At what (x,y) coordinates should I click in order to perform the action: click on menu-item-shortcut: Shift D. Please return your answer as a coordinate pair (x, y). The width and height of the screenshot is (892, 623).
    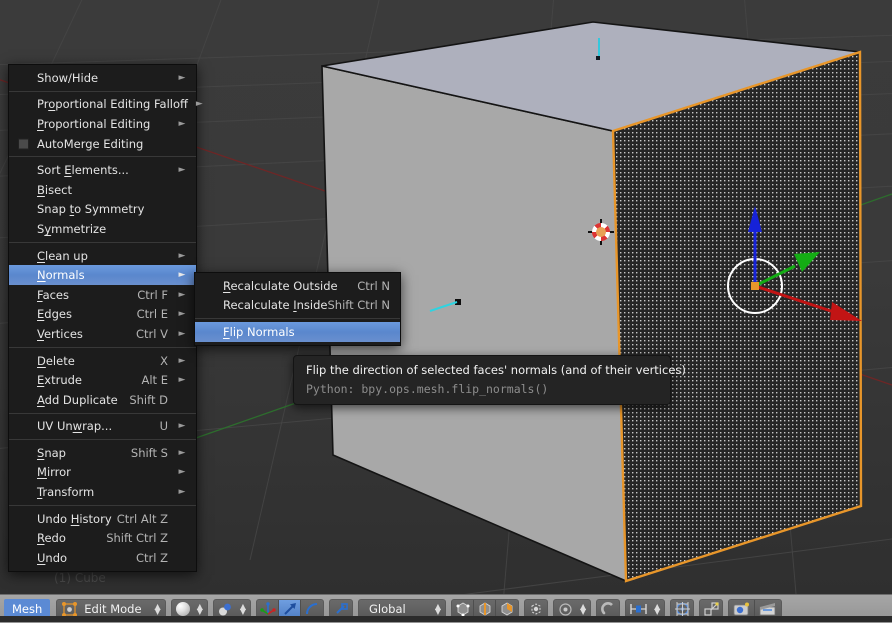
    Looking at the image, I should click on (148, 399).